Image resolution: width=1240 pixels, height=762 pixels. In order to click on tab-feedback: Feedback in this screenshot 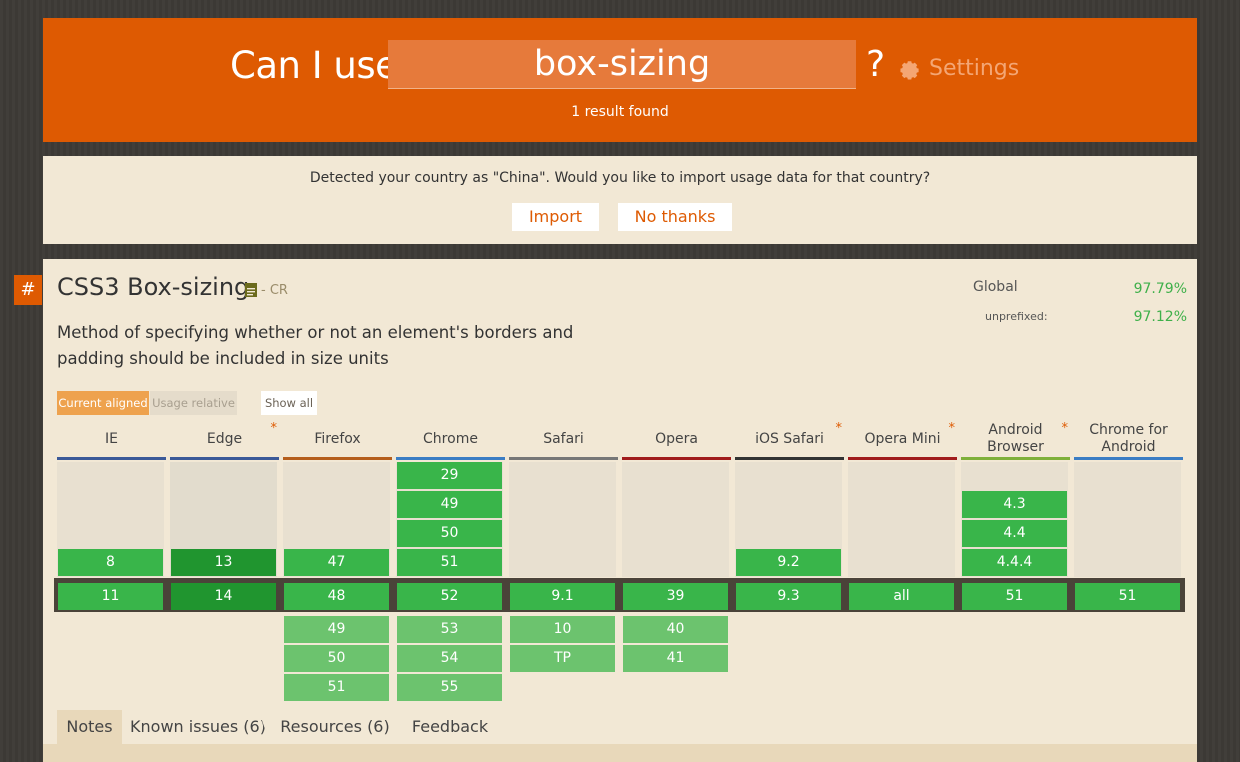, I will do `click(450, 727)`.